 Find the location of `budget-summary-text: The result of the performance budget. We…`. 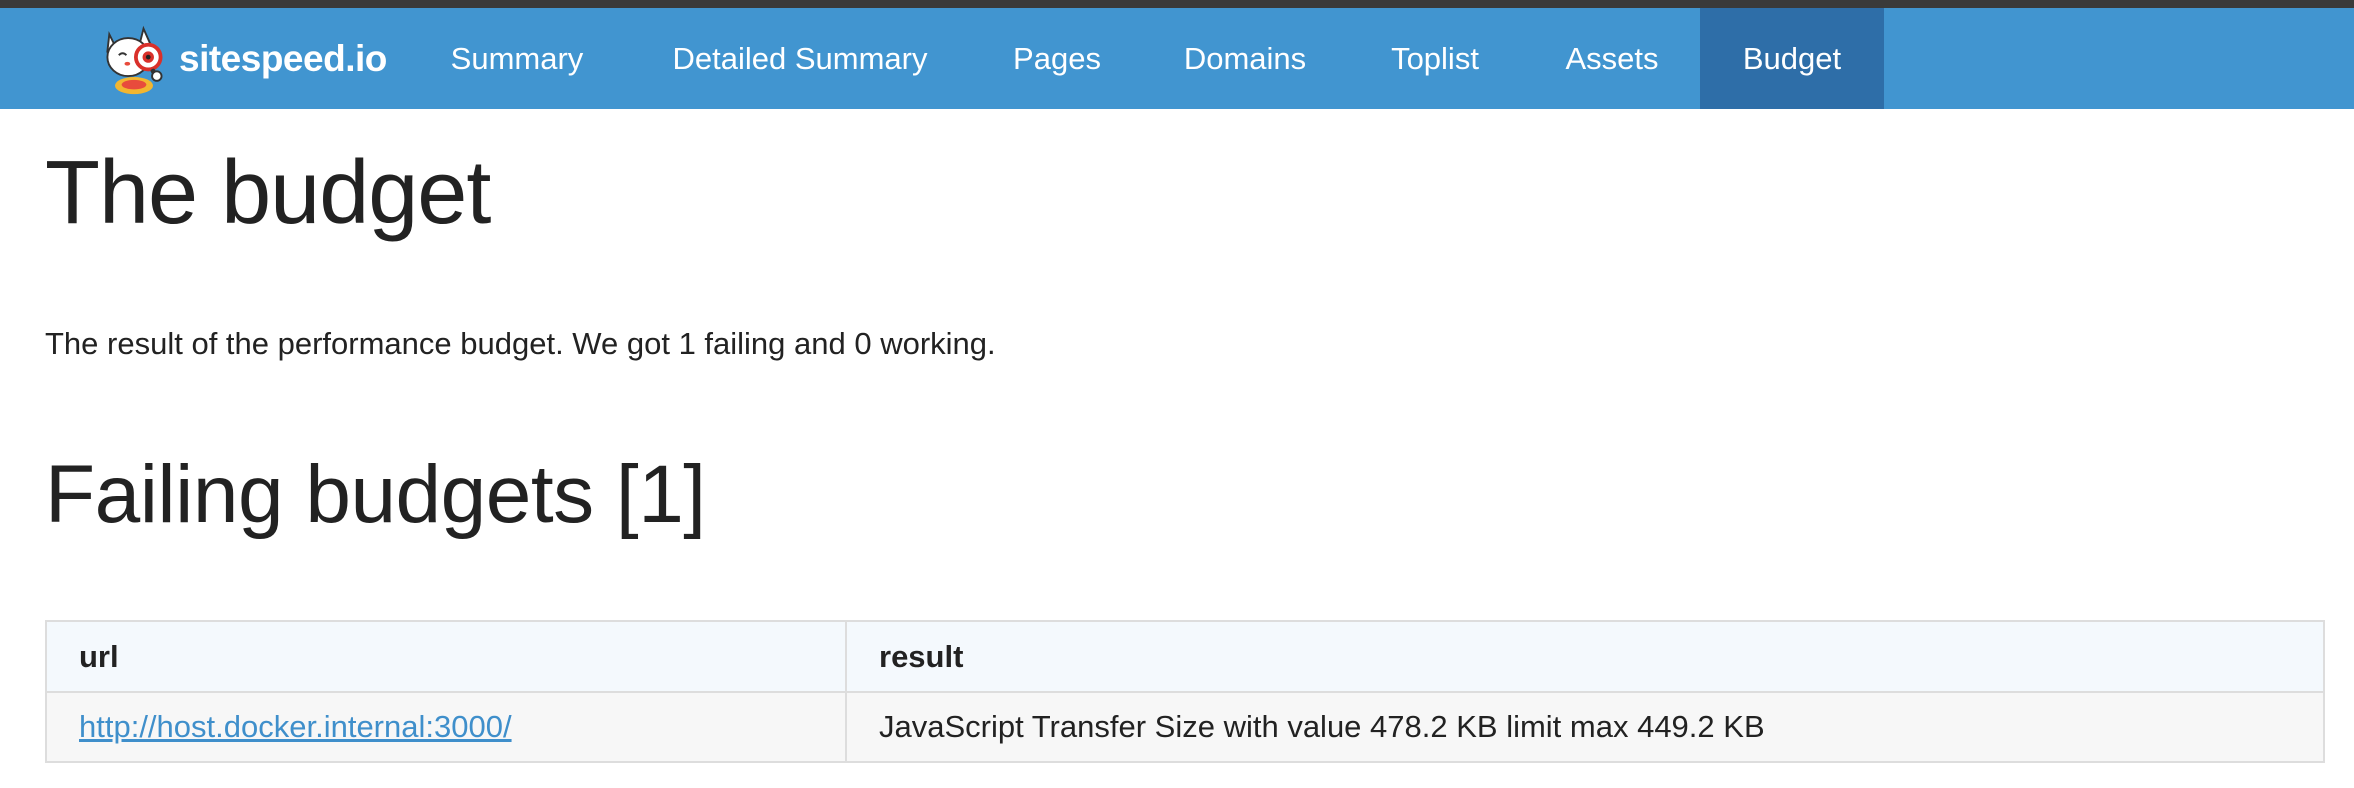

budget-summary-text: The result of the performance budget. We… is located at coordinates (520, 343).